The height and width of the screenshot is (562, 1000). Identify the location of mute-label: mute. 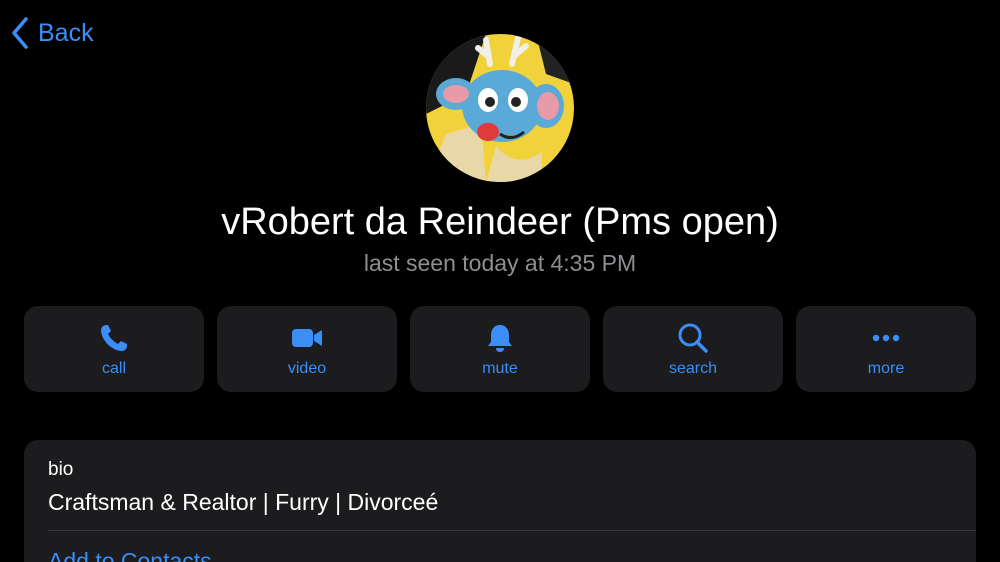
(500, 368).